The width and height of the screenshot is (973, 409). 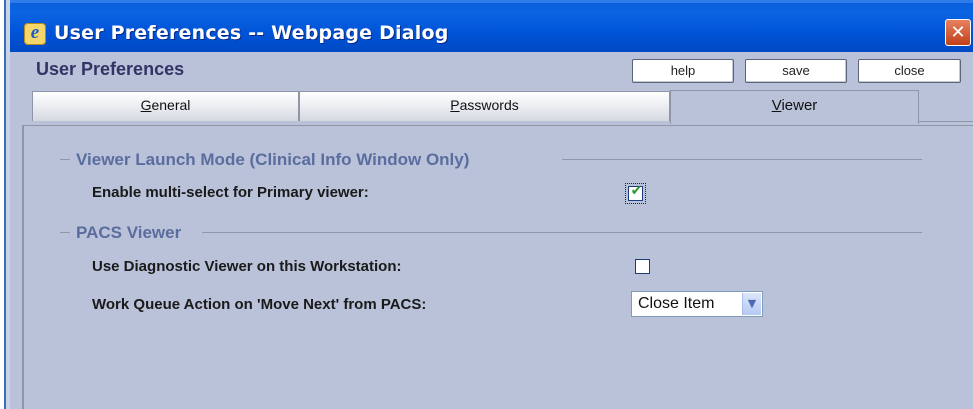 What do you see at coordinates (5, 204) in the screenshot?
I see `background-window-edge` at bounding box center [5, 204].